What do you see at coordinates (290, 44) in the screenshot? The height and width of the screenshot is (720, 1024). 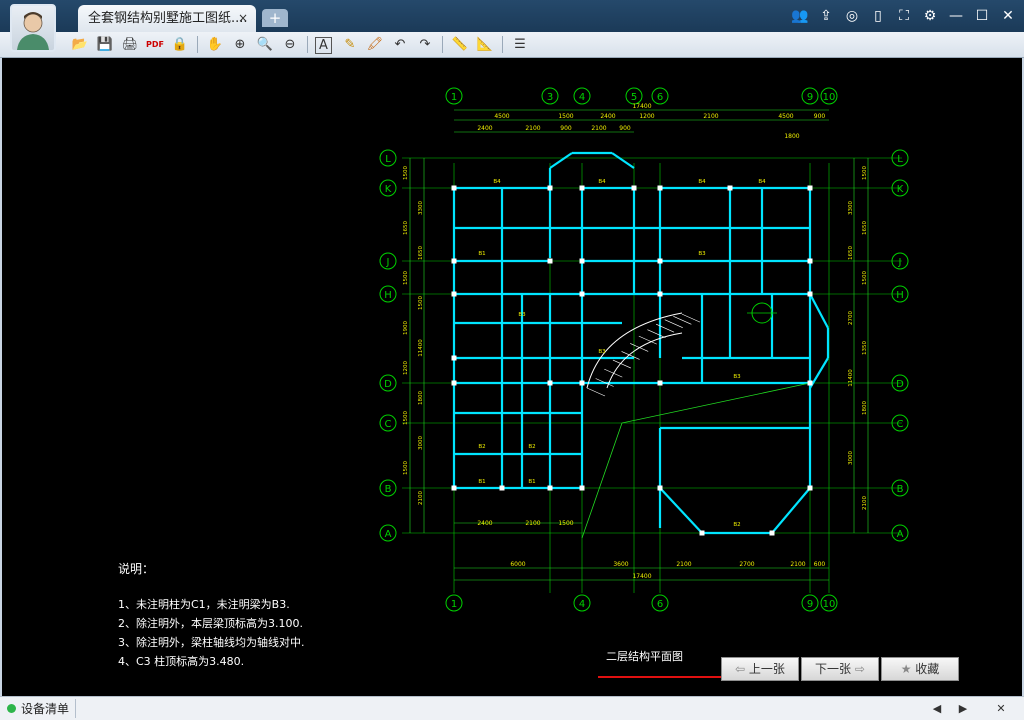 I see `zoom-out-icon: ⊖` at bounding box center [290, 44].